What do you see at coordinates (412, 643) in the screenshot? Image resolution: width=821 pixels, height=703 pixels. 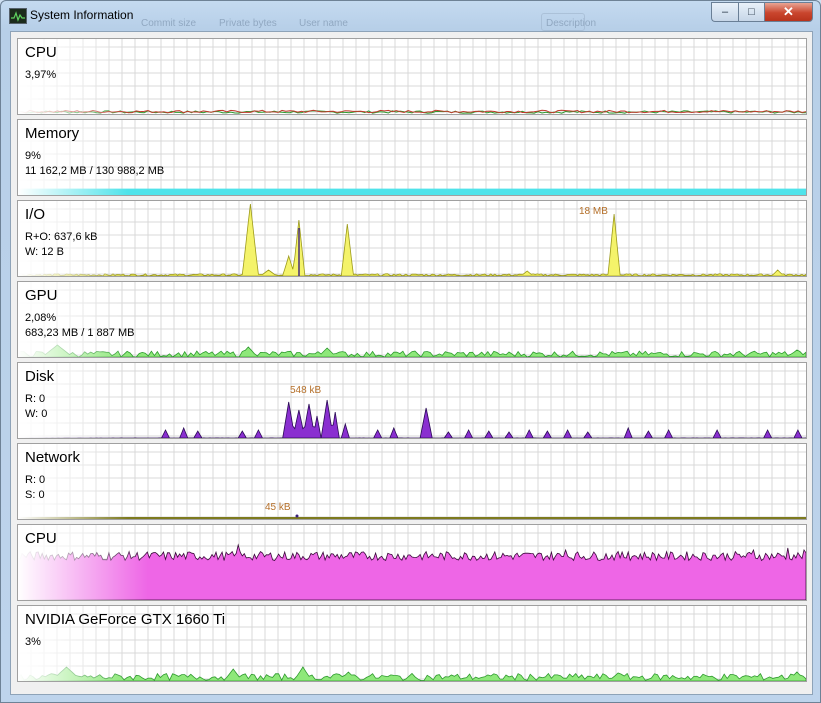 I see `gpu-device-graph-panel: NVIDIA GeForce GTX 1660 Ti 3%` at bounding box center [412, 643].